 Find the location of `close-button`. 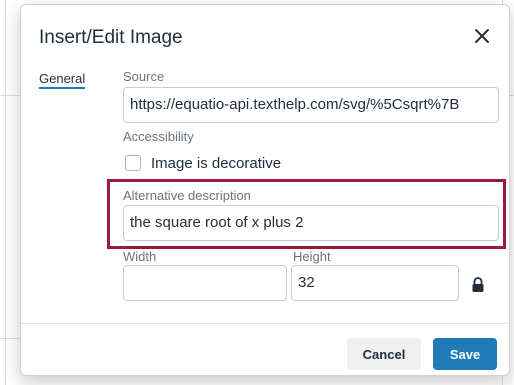

close-button is located at coordinates (482, 36).